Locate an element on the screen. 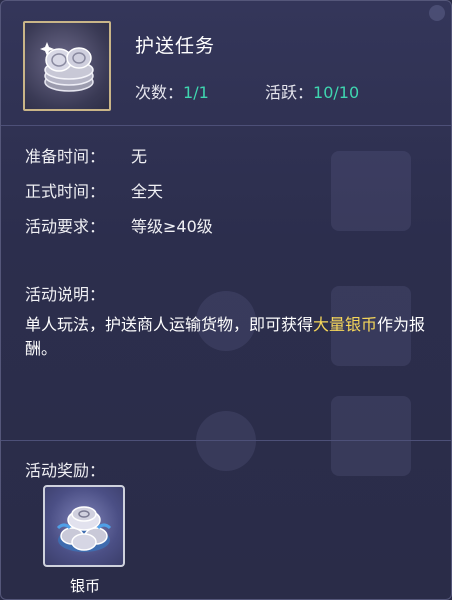 This screenshot has height=600, width=452. attempt-count-label: 次数： is located at coordinates (159, 92).